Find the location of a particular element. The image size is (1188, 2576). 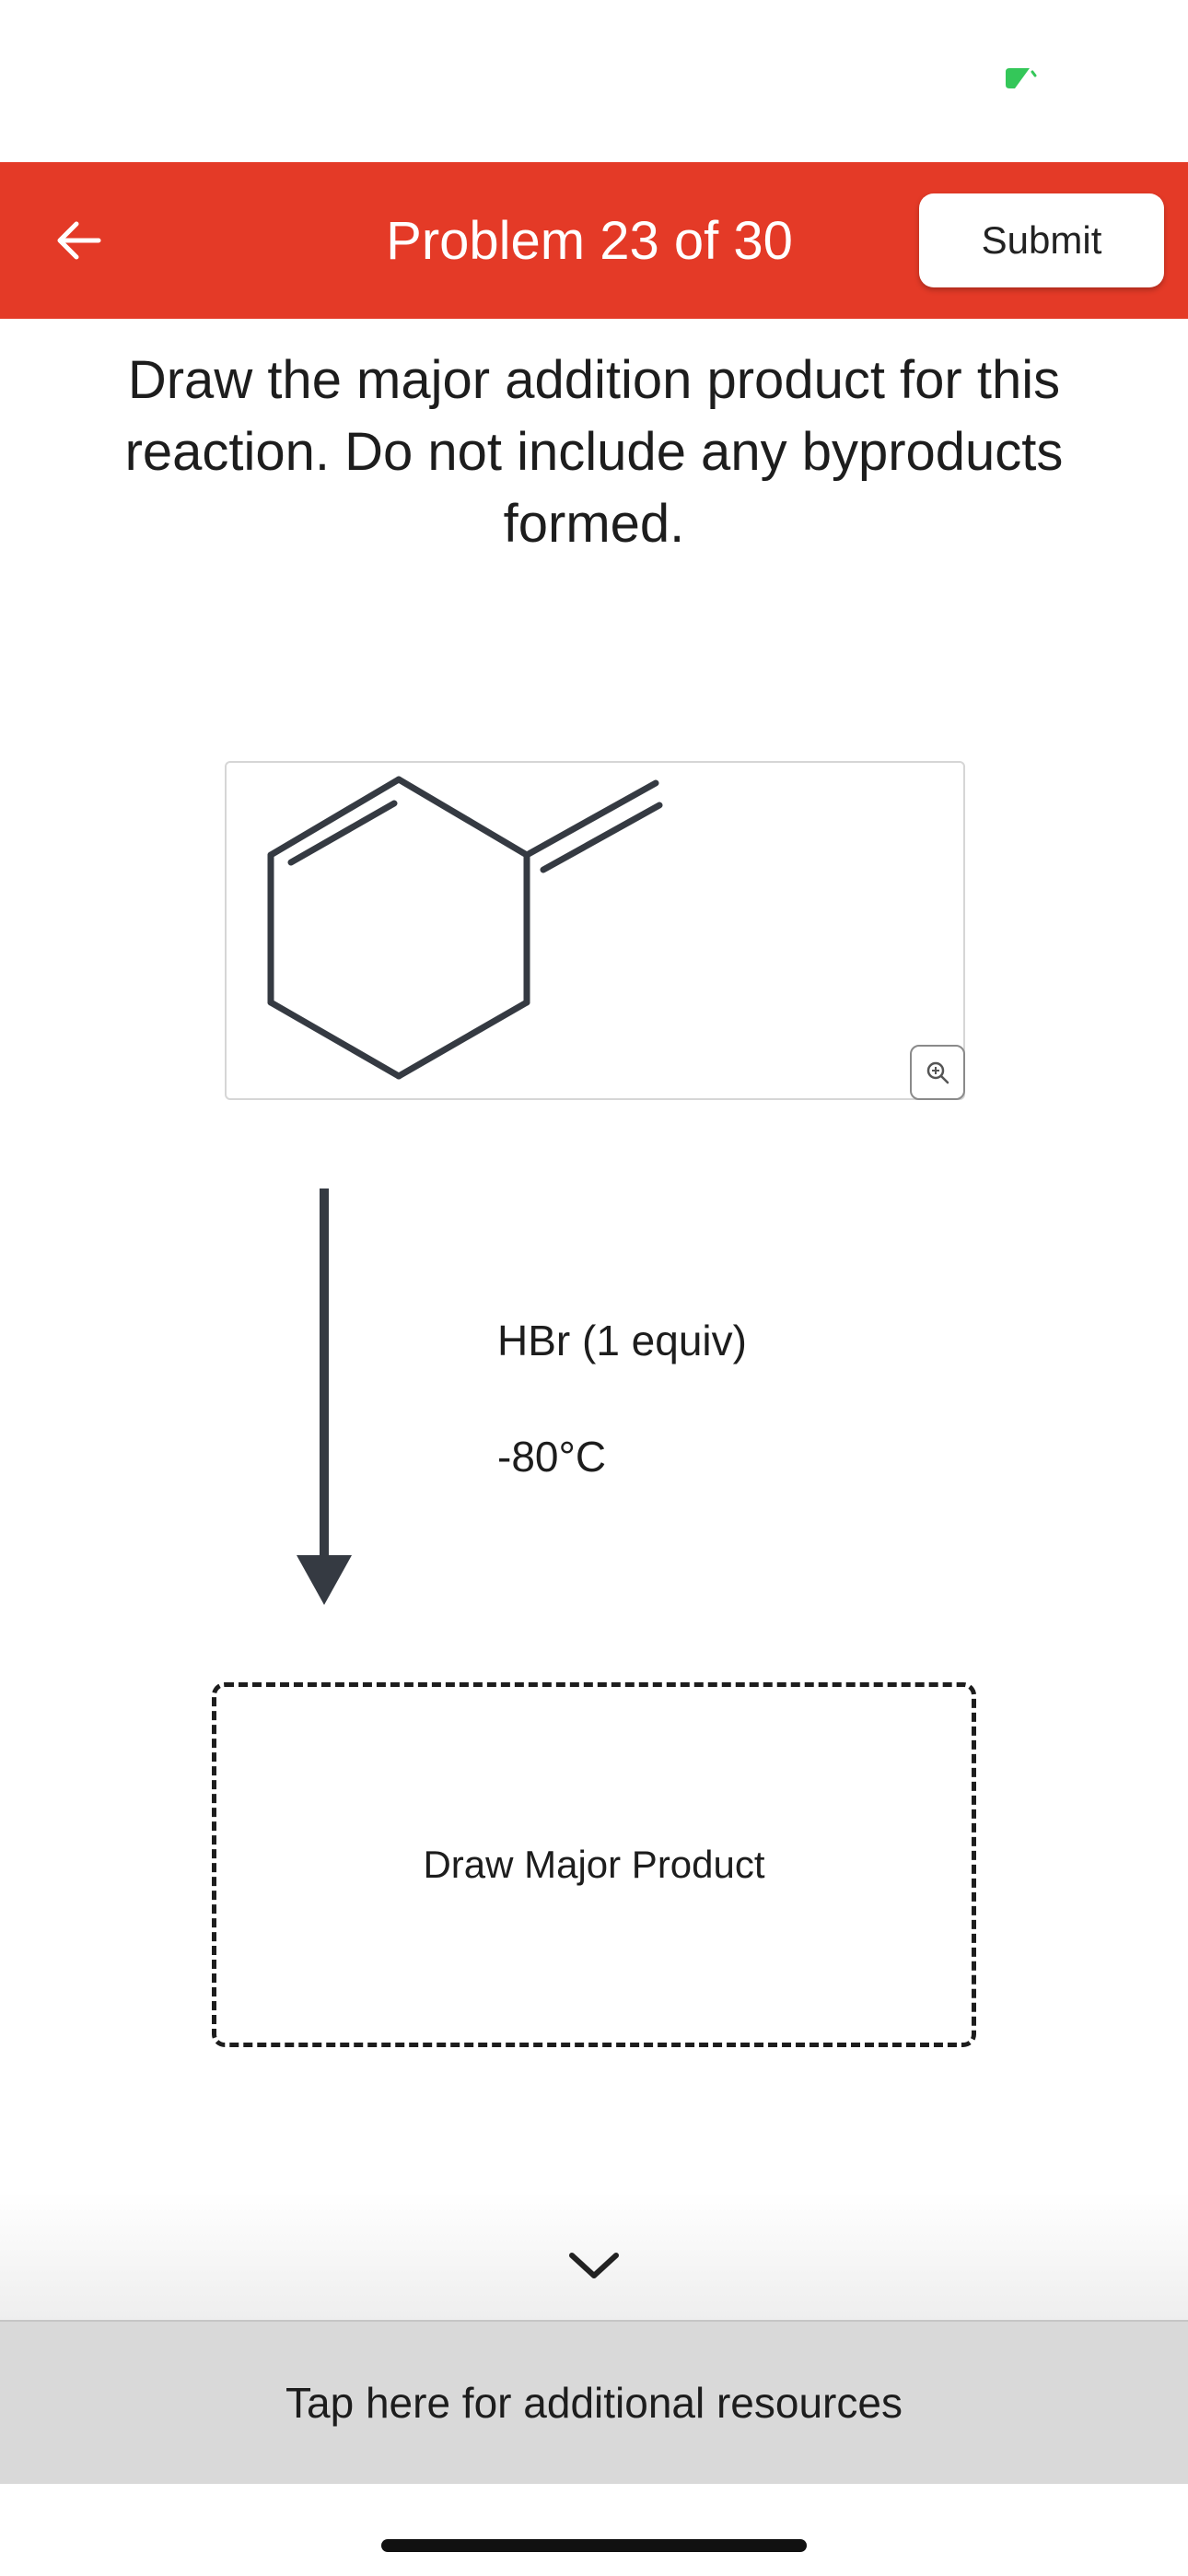

zoom-button is located at coordinates (937, 1072).